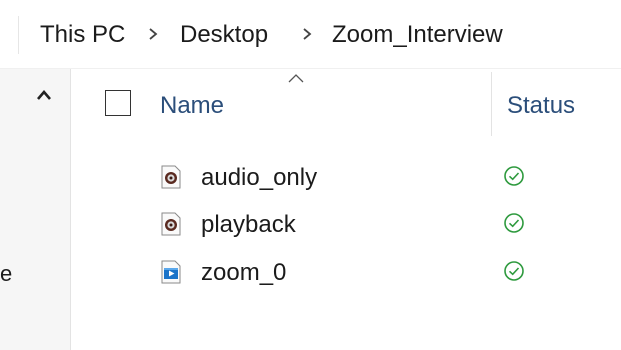 This screenshot has height=350, width=621. What do you see at coordinates (192, 106) in the screenshot?
I see `column-header-name: Name` at bounding box center [192, 106].